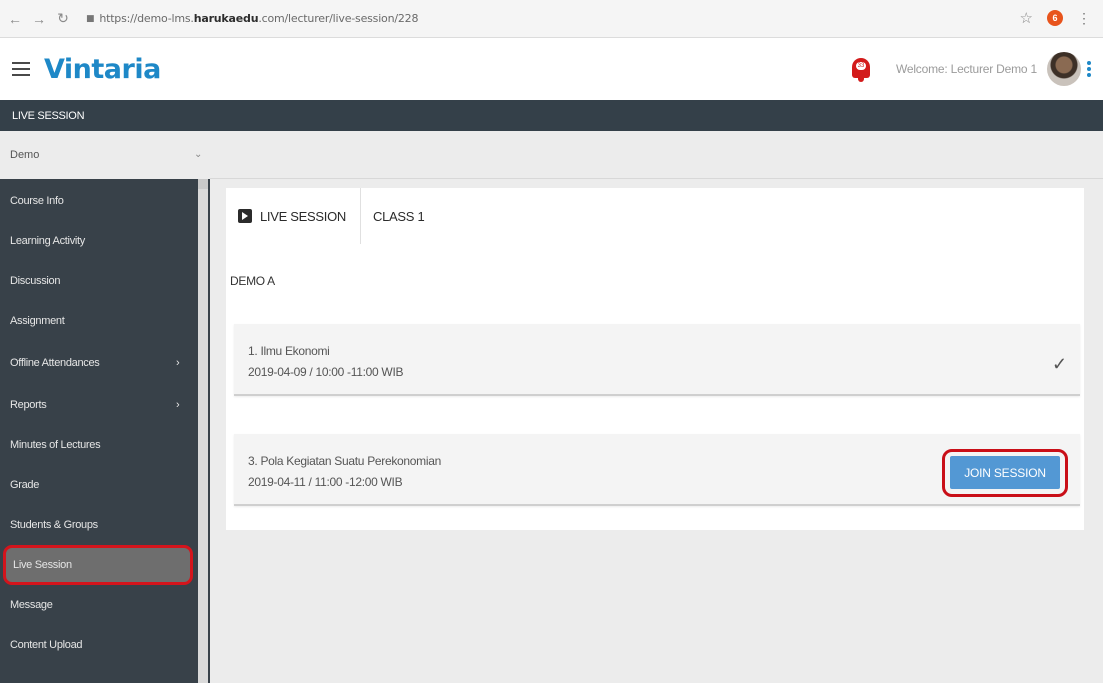 The height and width of the screenshot is (683, 1103). I want to click on bookmark-star-icon: ☆, so click(1026, 18).